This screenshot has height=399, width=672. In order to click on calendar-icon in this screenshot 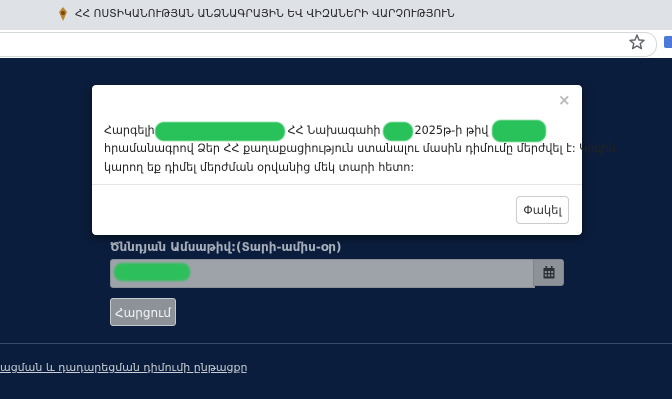, I will do `click(549, 272)`.